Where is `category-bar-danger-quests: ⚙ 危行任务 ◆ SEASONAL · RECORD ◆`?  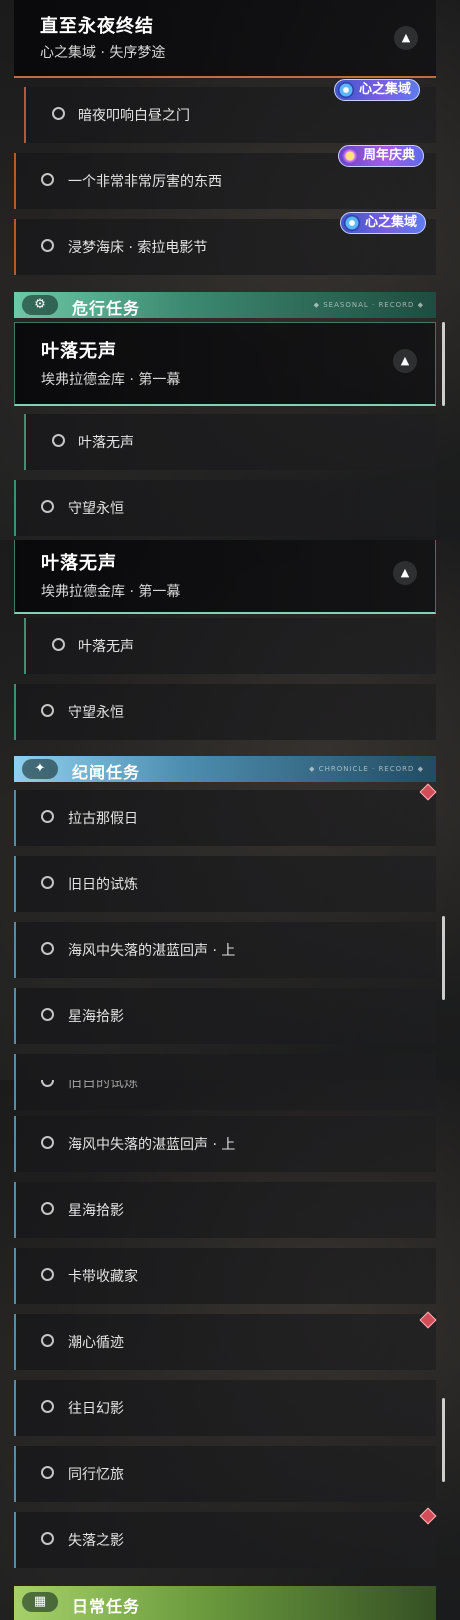
category-bar-danger-quests: ⚙ 危行任务 ◆ SEASONAL · RECORD ◆ is located at coordinates (225, 305).